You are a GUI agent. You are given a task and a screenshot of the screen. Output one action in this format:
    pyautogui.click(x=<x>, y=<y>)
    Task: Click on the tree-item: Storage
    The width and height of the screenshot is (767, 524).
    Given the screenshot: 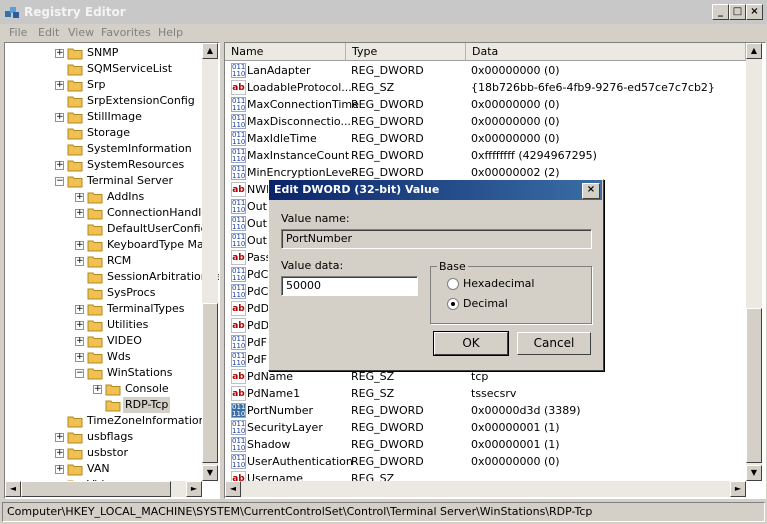 What is the action you would take?
    pyautogui.click(x=105, y=133)
    